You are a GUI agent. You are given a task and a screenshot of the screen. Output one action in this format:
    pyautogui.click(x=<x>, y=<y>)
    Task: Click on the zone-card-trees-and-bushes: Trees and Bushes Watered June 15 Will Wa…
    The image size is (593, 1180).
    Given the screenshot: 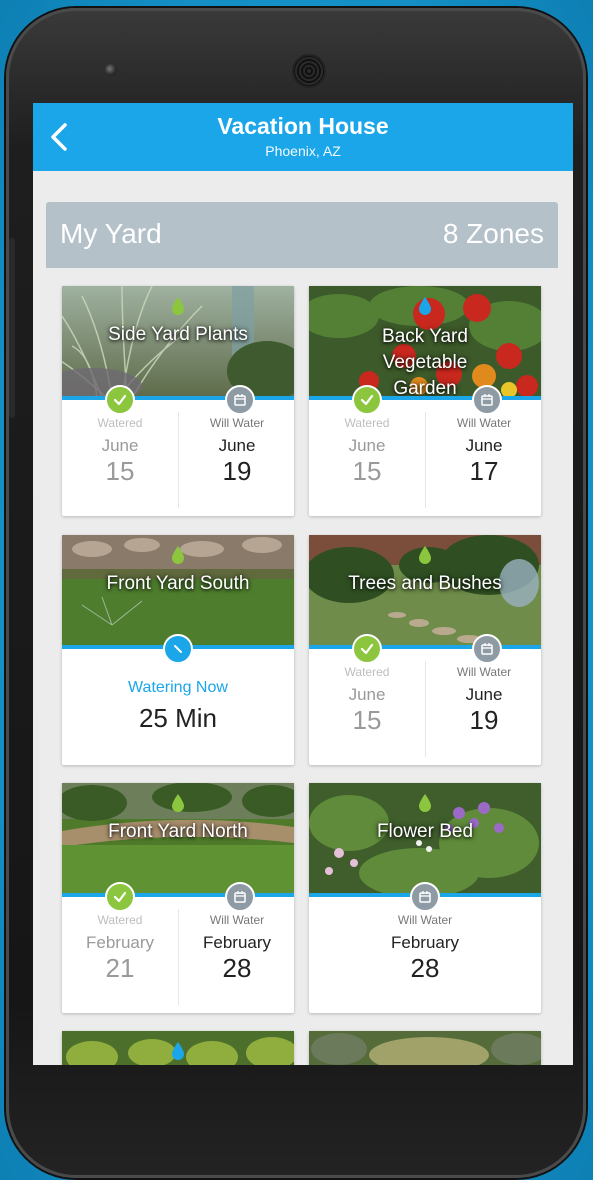 What is the action you would take?
    pyautogui.click(x=425, y=650)
    